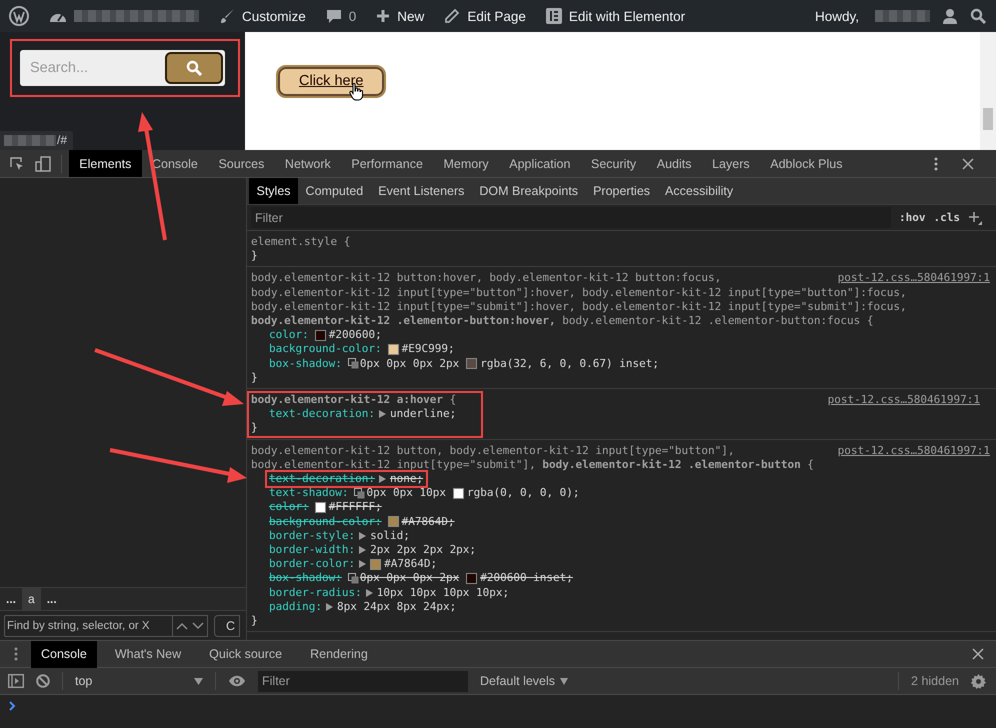 This screenshot has width=996, height=728. I want to click on hover-state-toggle: :hov, so click(912, 217).